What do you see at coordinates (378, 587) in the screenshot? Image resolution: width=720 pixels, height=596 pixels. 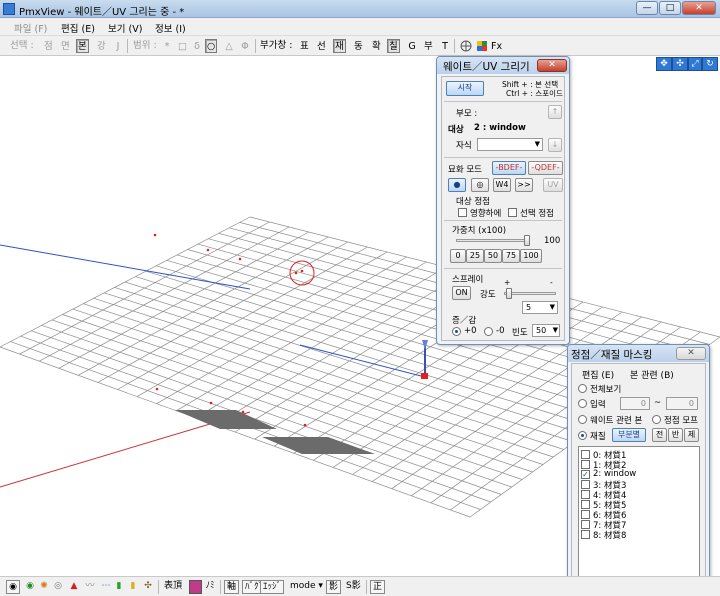 I see `front-view-button: 正` at bounding box center [378, 587].